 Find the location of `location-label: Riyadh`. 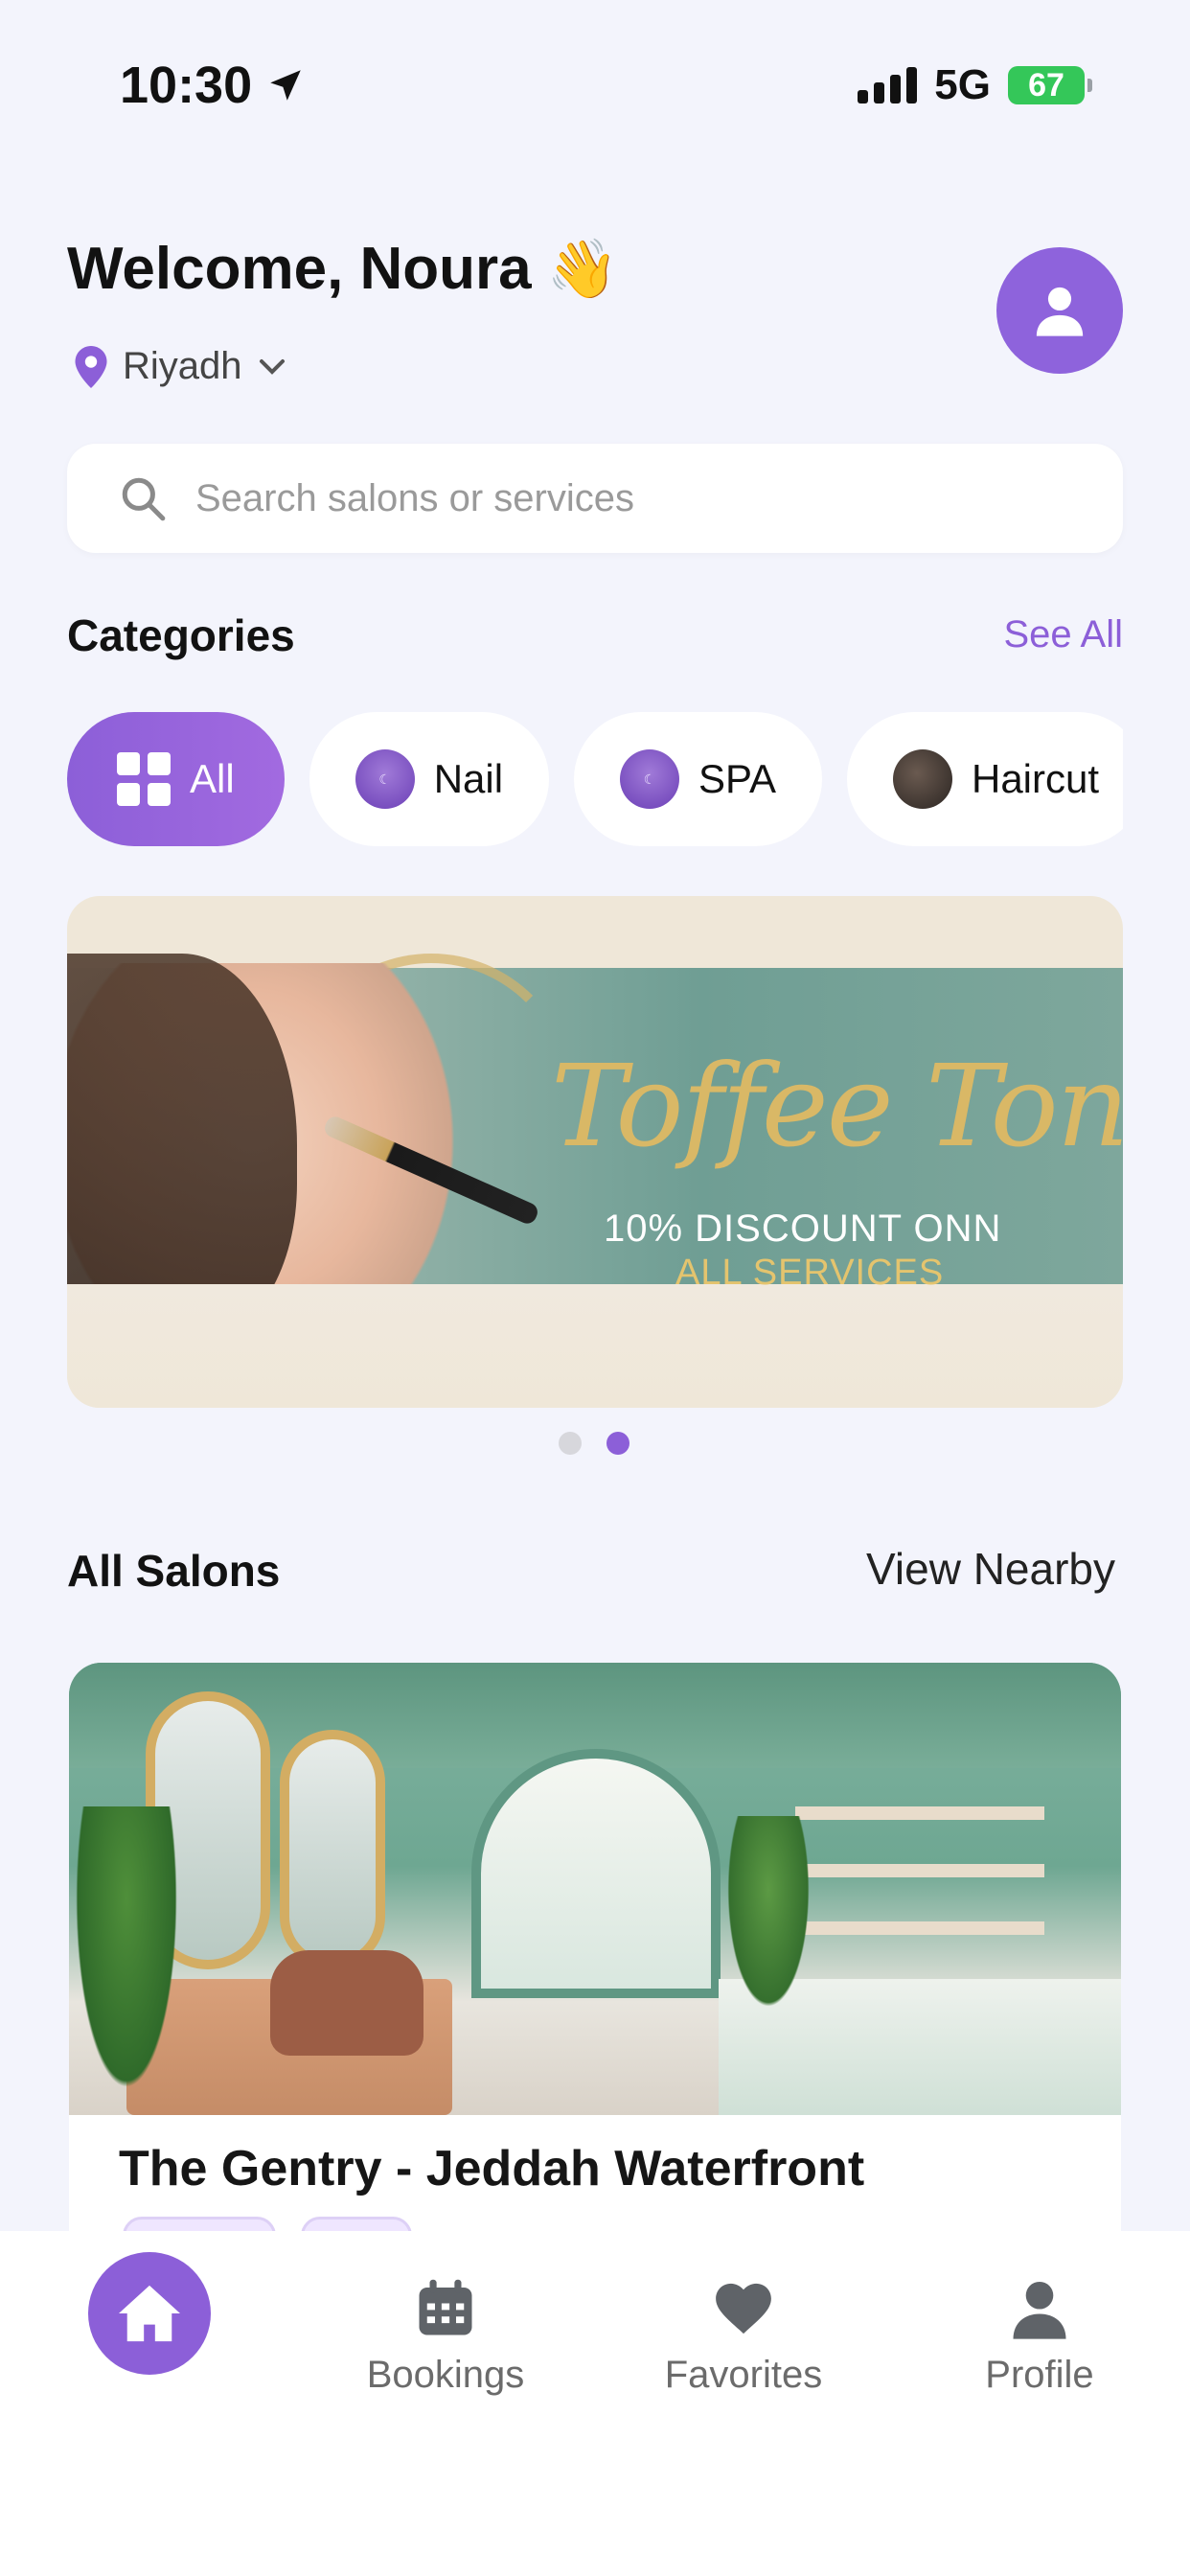

location-label: Riyadh is located at coordinates (183, 366).